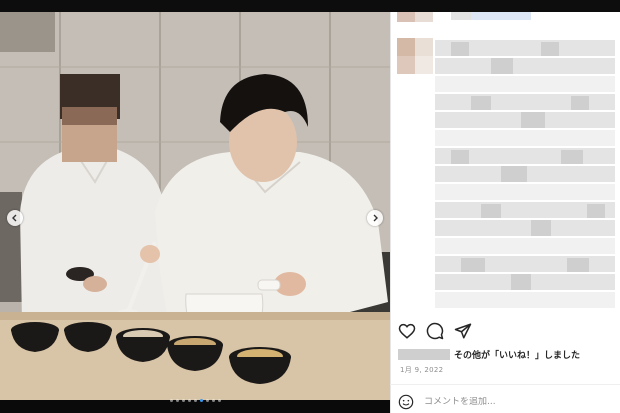  What do you see at coordinates (517, 354) in the screenshot?
I see `likes-text: その他が「いいね！」しました` at bounding box center [517, 354].